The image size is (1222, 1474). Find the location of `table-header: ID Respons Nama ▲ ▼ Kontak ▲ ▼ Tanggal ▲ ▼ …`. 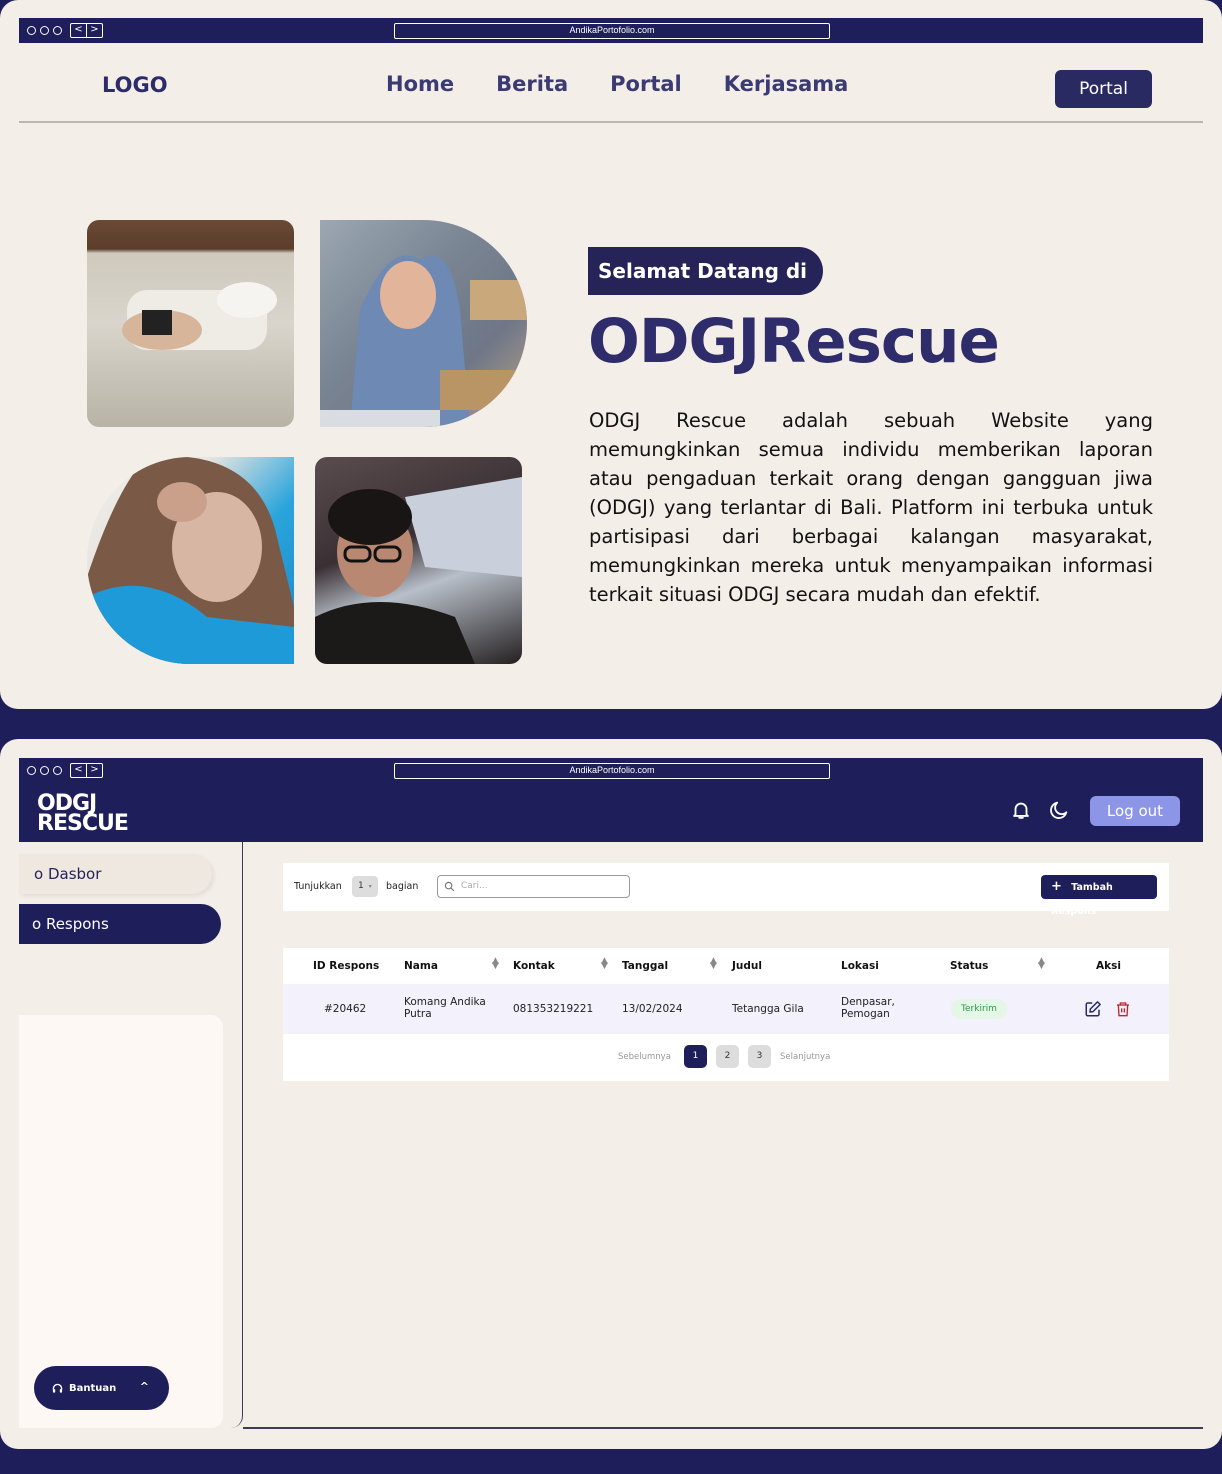

table-header: ID Respons Nama ▲ ▼ Kontak ▲ ▼ Tanggal ▲ ▼ … is located at coordinates (726, 966).